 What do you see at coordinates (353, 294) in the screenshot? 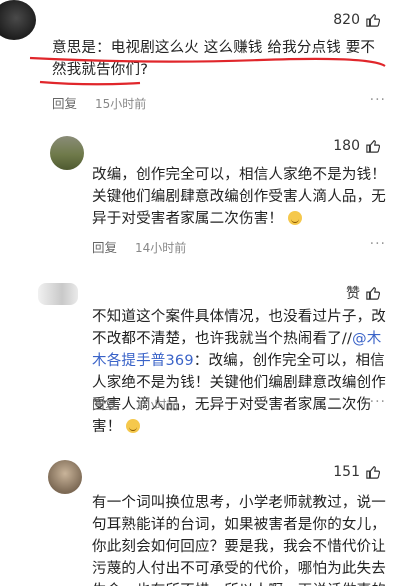
I see `like-label: 赞` at bounding box center [353, 294].